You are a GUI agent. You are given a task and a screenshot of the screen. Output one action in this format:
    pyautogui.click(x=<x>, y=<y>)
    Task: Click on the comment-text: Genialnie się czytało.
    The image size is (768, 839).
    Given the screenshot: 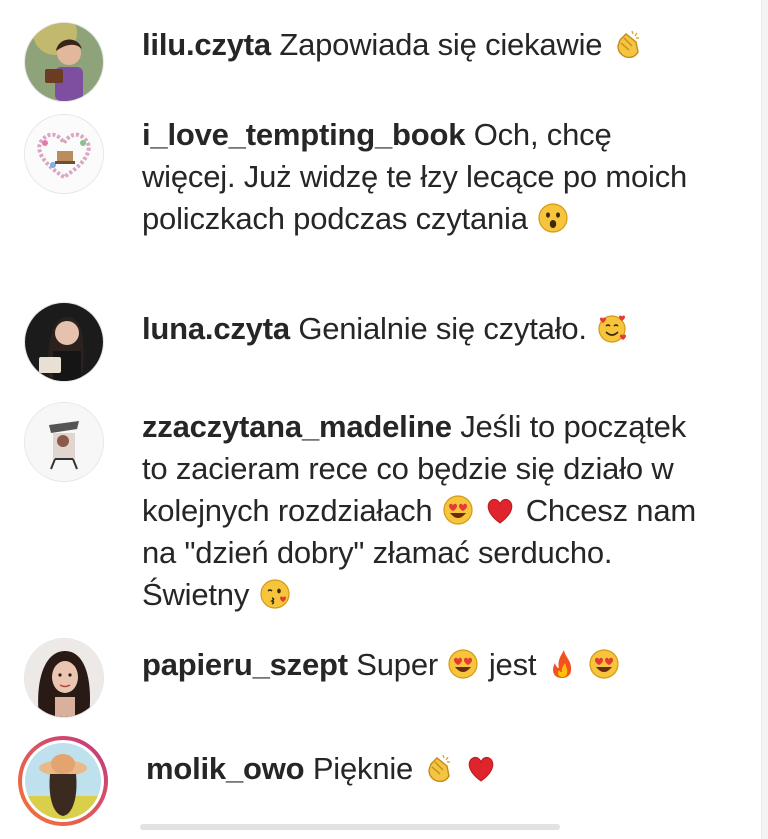 What is the action you would take?
    pyautogui.click(x=442, y=328)
    